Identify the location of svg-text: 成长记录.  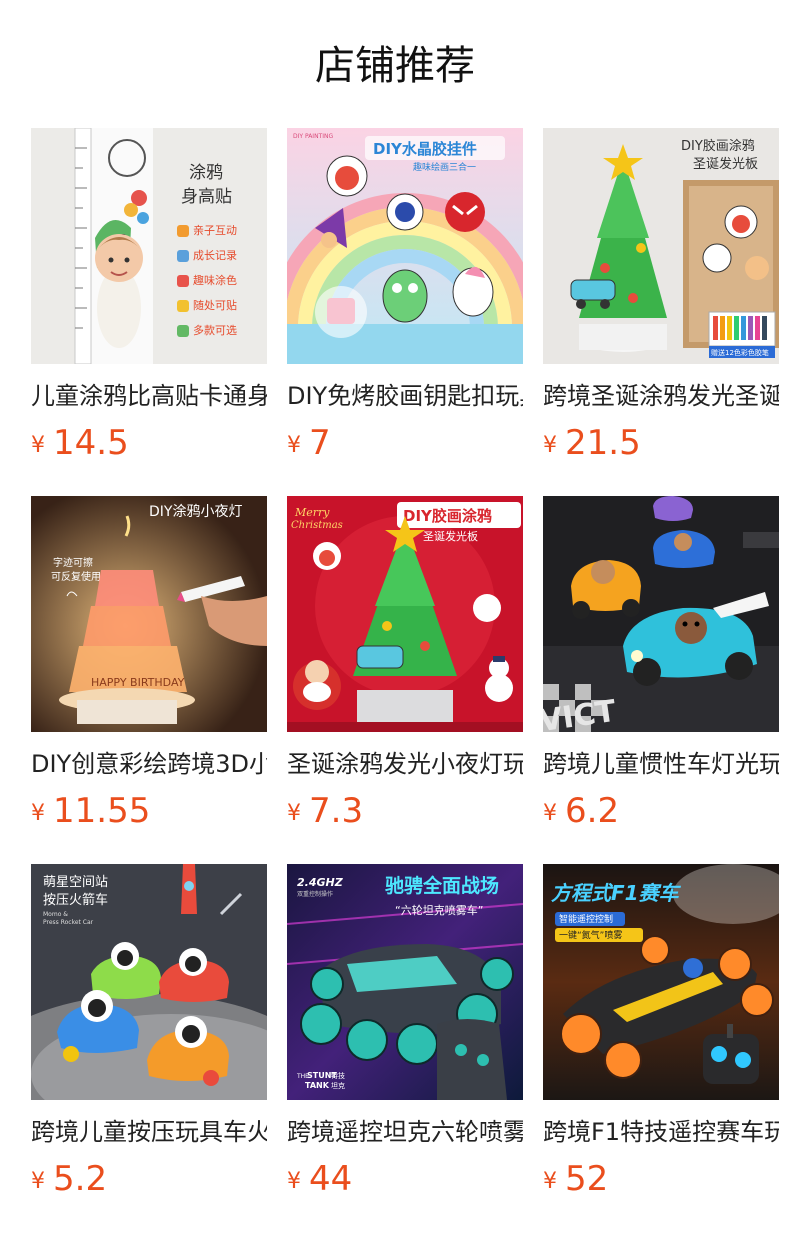
(215, 255).